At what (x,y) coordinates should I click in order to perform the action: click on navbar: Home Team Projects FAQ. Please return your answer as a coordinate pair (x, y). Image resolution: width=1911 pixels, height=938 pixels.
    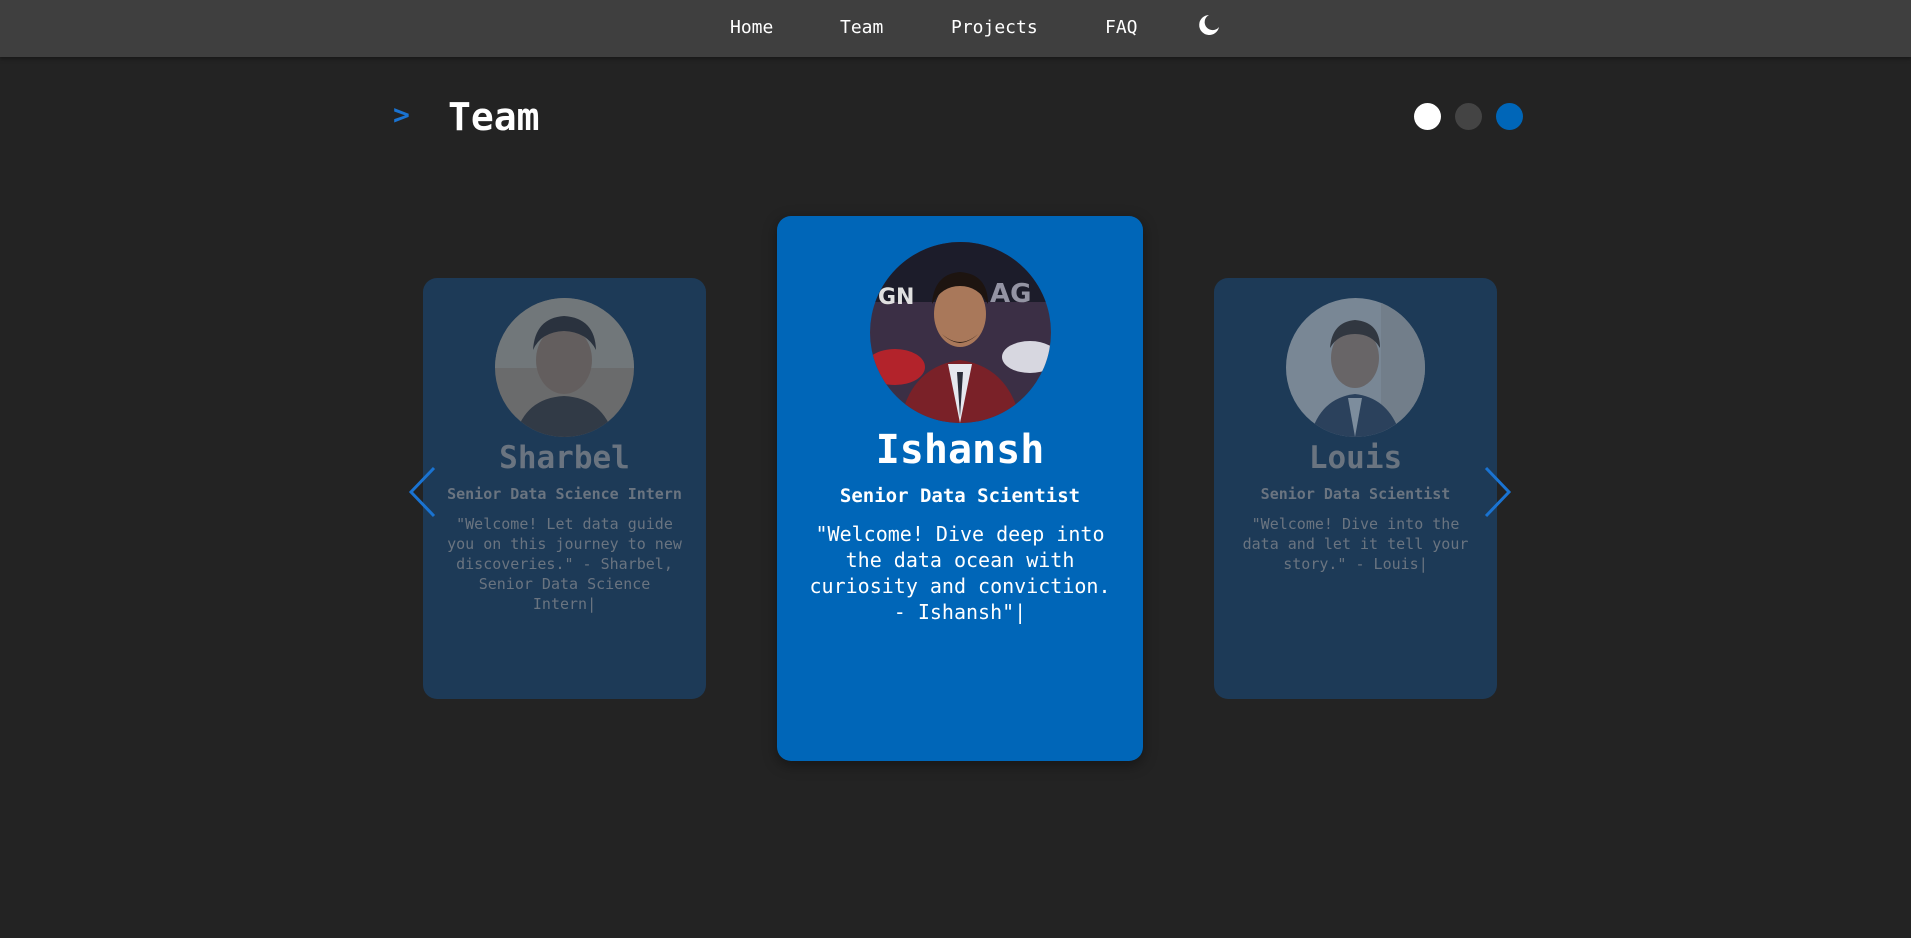
    Looking at the image, I should click on (955, 28).